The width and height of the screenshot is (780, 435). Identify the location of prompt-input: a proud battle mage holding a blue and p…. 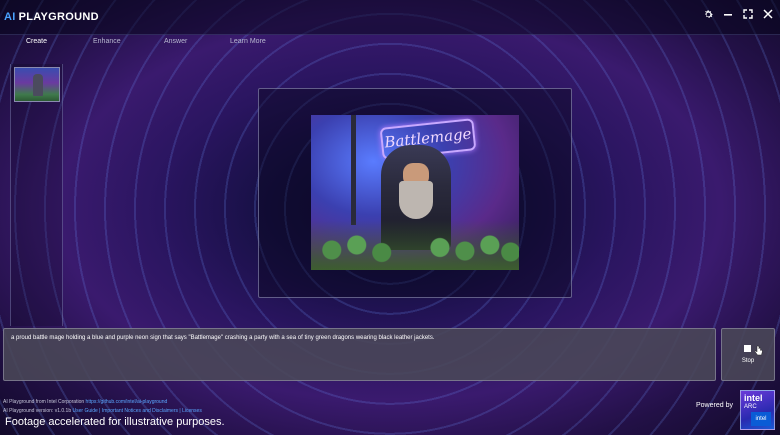
(359, 354).